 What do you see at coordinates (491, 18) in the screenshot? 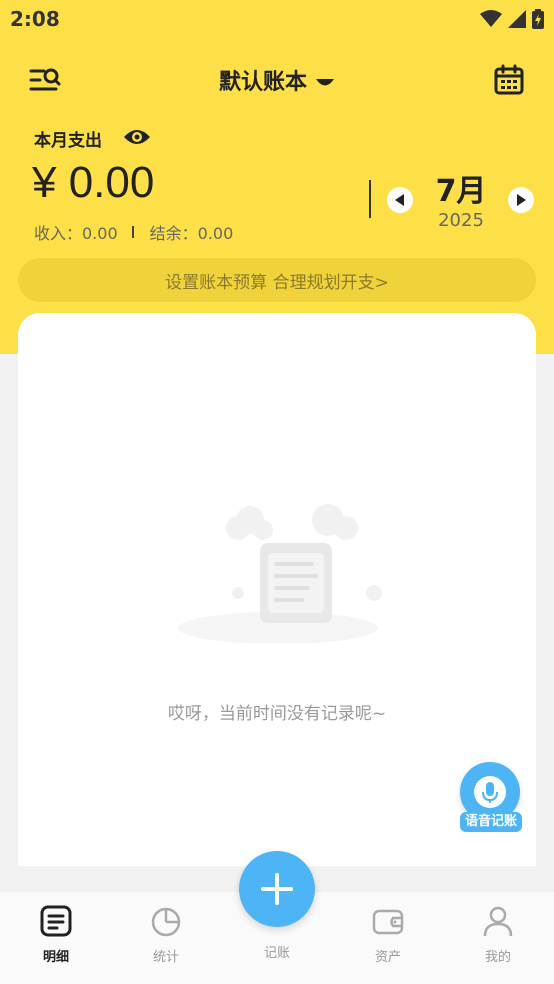
I see `wifi-icon` at bounding box center [491, 18].